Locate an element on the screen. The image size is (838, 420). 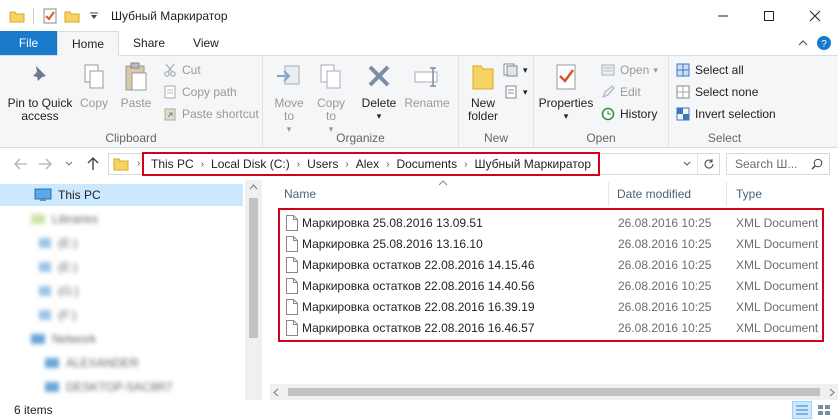
chevron-right-icon is located at coordinates (832, 392).